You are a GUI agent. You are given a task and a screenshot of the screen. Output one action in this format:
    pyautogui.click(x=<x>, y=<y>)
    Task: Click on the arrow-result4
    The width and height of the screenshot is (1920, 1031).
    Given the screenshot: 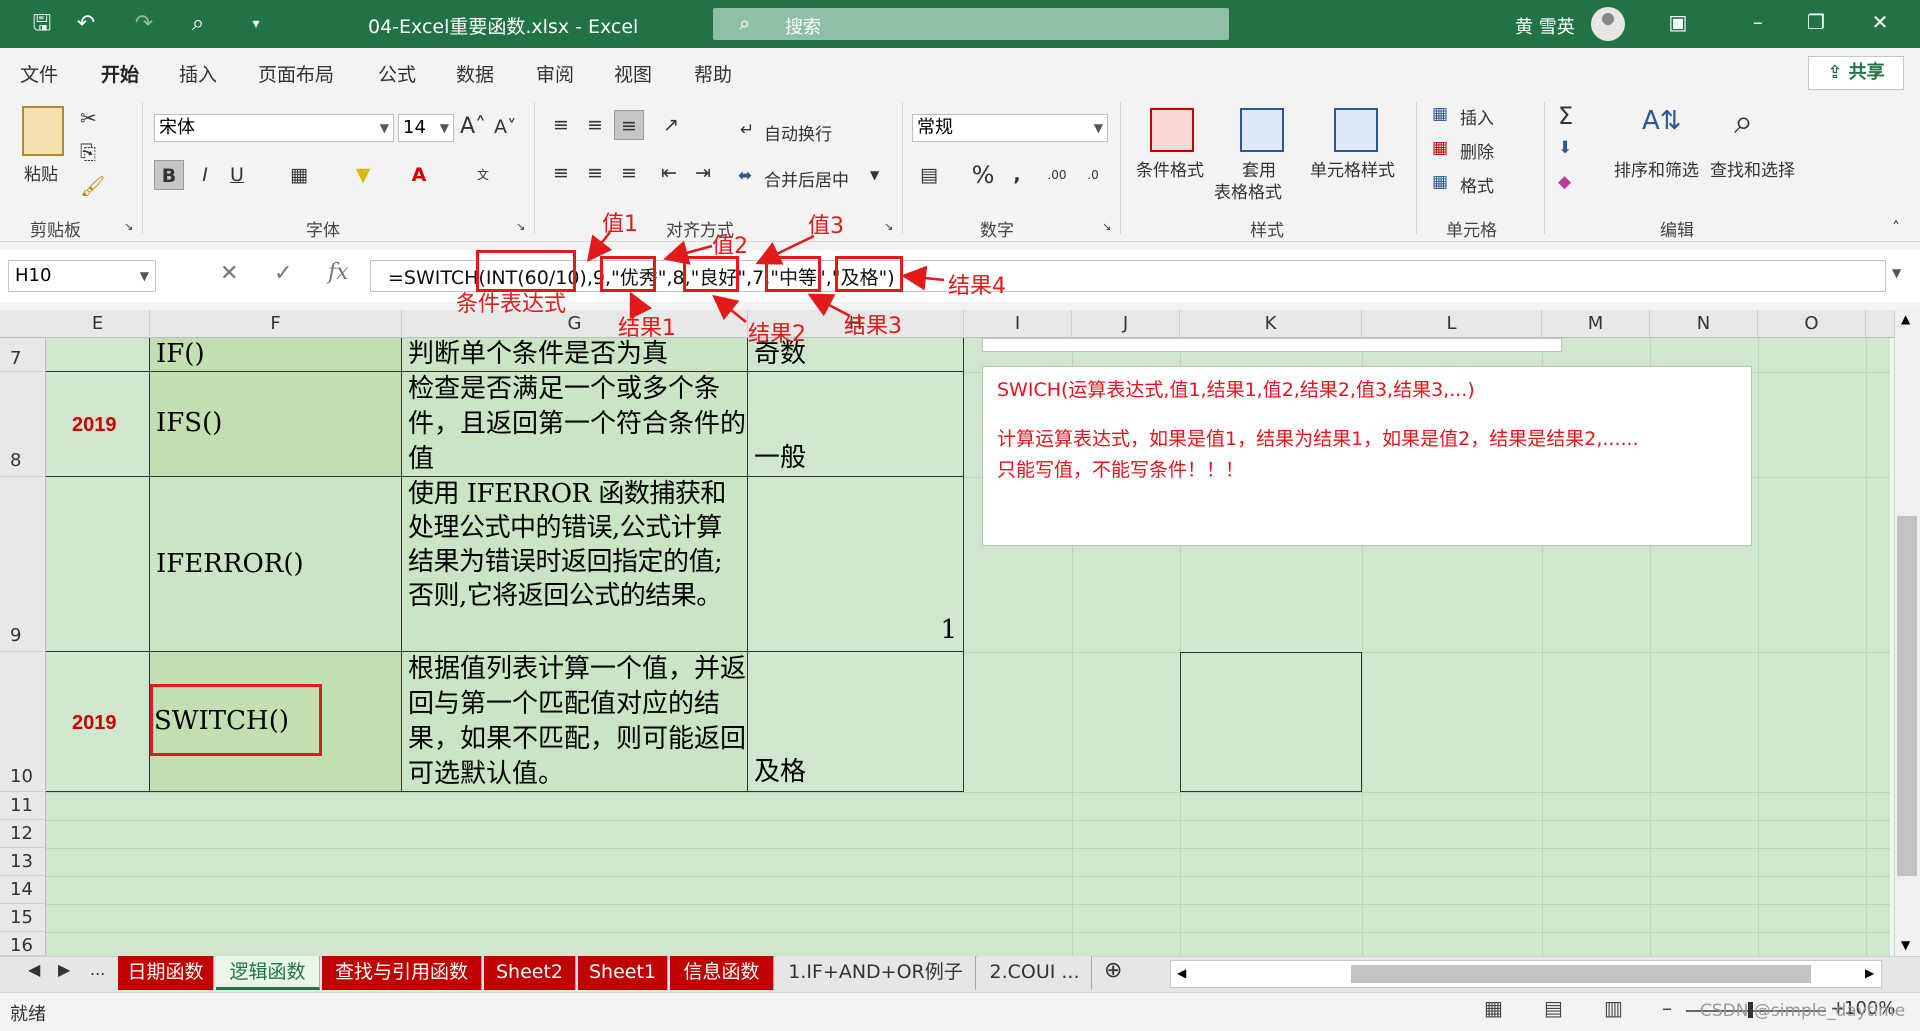 What is the action you would take?
    pyautogui.click(x=923, y=278)
    